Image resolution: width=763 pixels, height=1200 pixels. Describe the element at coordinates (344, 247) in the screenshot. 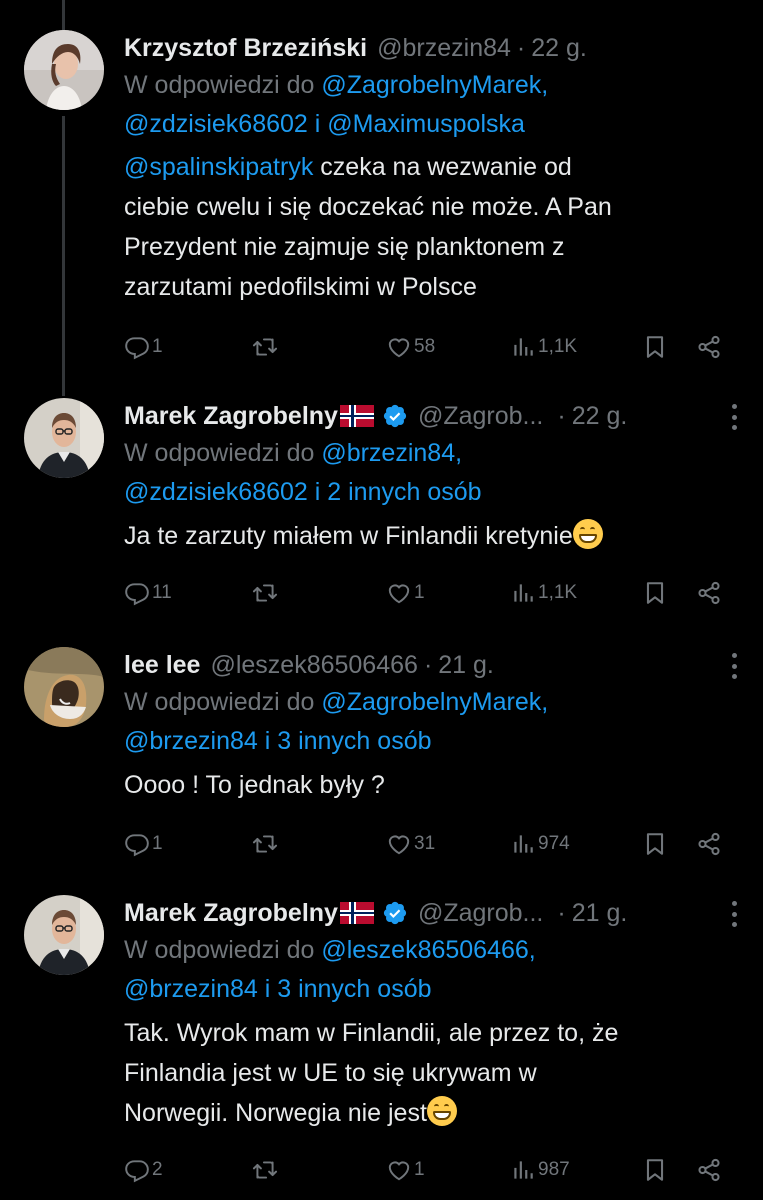

I see `tweet-text-line: Prezydent nie zajmuje się planktonem z` at that location.